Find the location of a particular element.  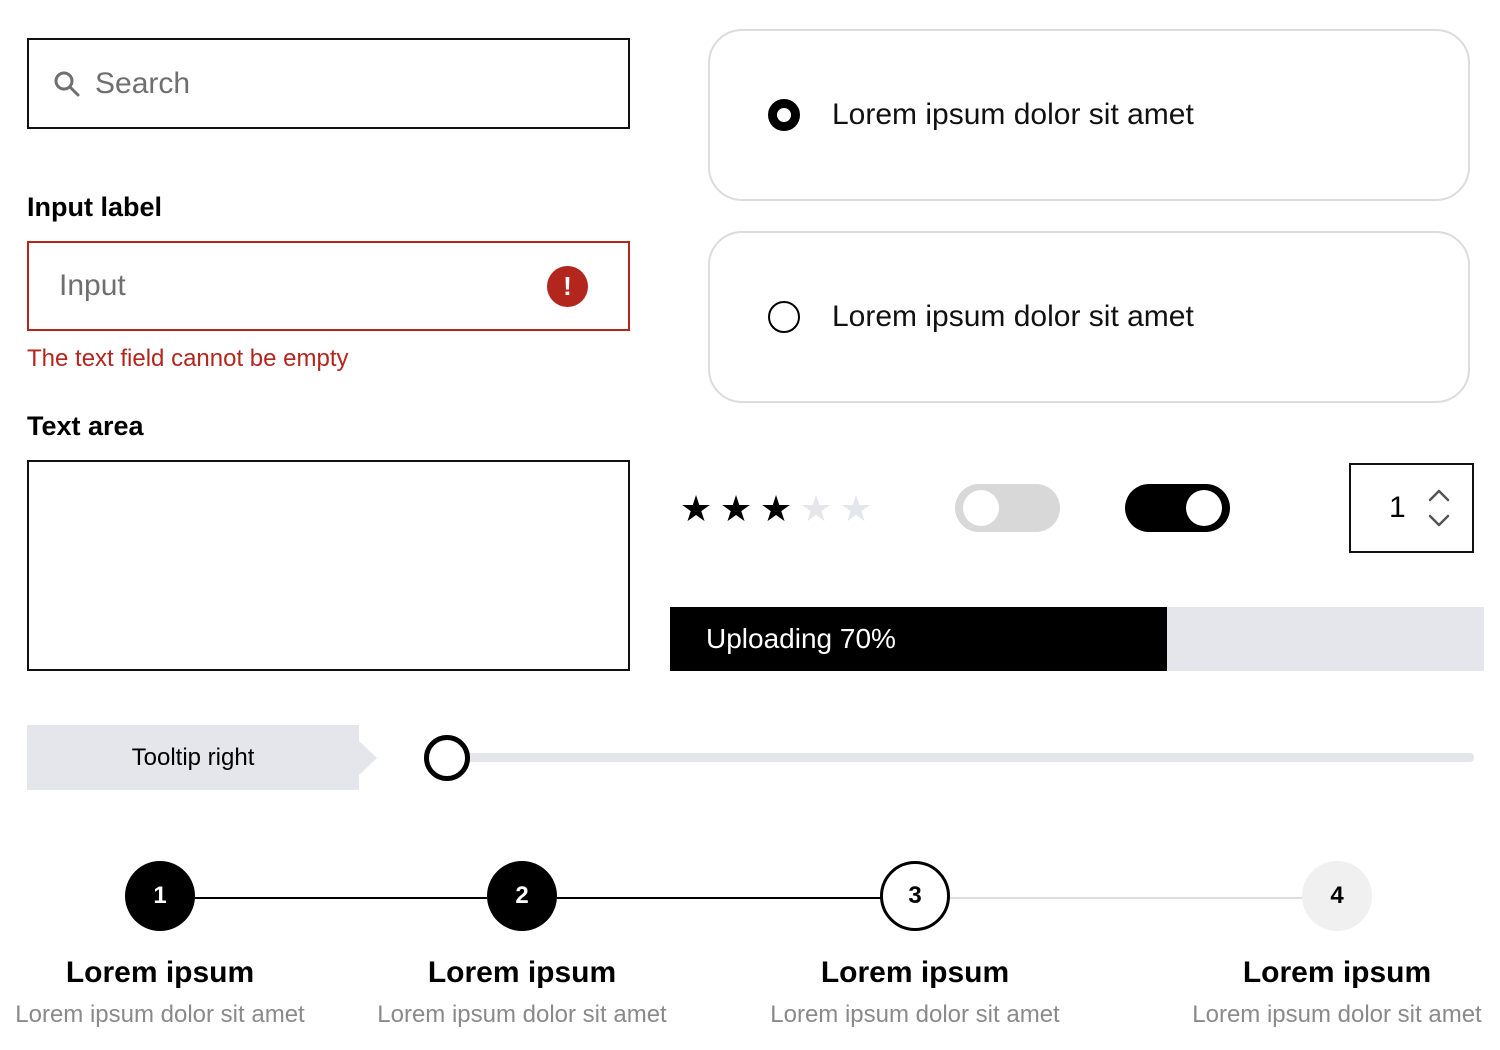

step-number: 2 is located at coordinates (522, 895).